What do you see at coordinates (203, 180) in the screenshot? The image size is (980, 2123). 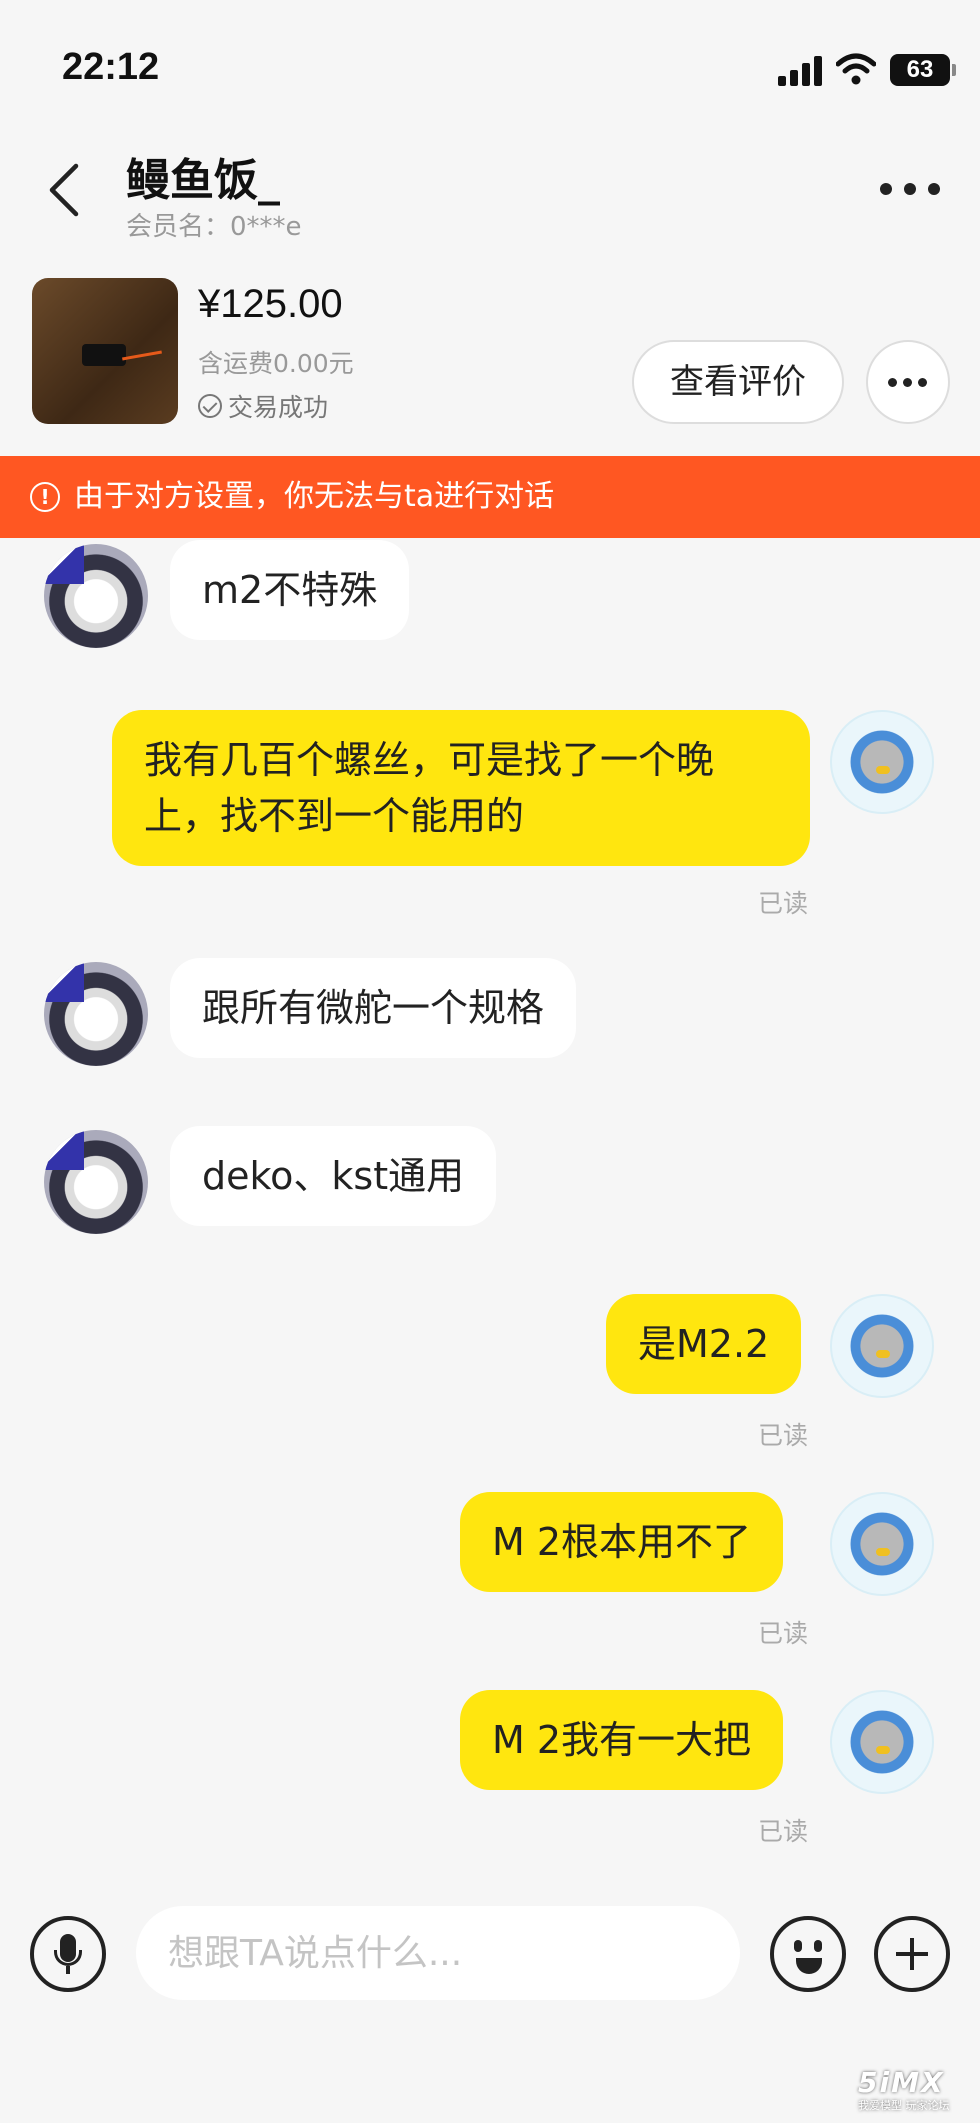 I see `contact-name: 鳗鱼饭_` at bounding box center [203, 180].